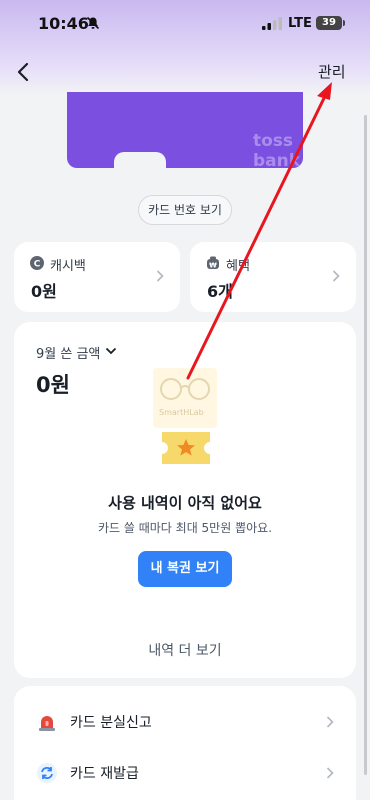 This screenshot has height=800, width=370. I want to click on bell-mute-icon, so click(93, 23).